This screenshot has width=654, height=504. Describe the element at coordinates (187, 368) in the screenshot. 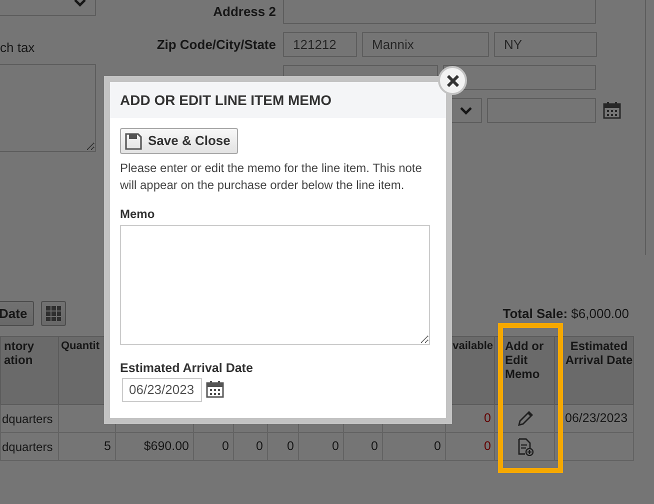

I see `field-label: Estimated Arrival Date` at that location.